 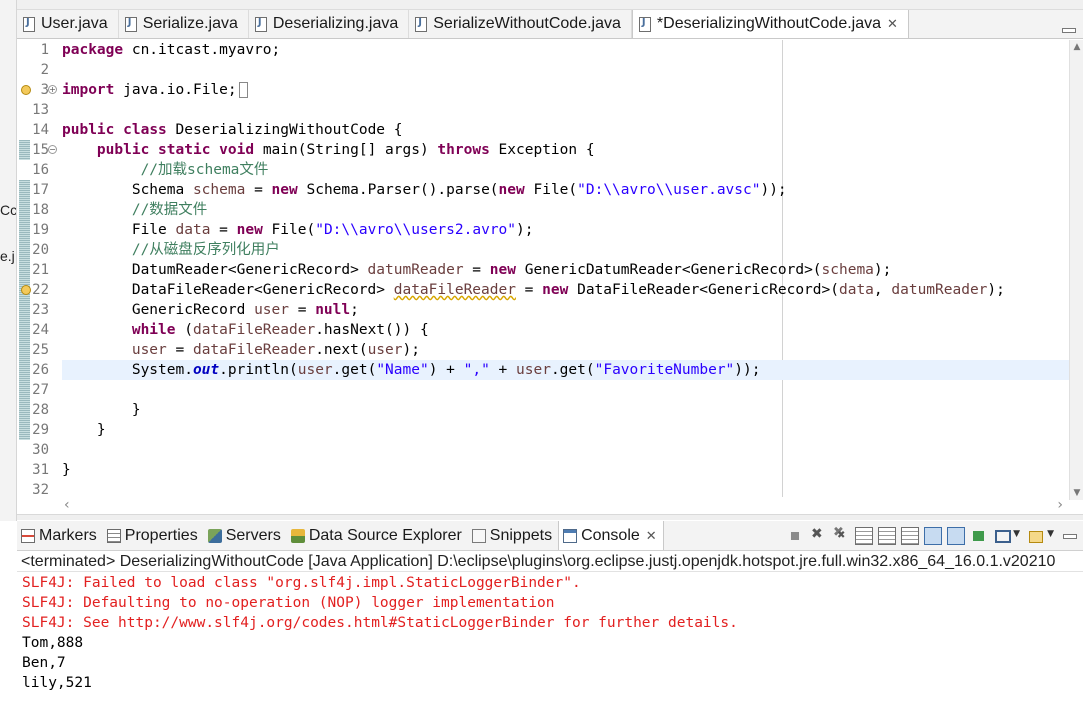 What do you see at coordinates (145, 130) in the screenshot?
I see `keyword: class` at bounding box center [145, 130].